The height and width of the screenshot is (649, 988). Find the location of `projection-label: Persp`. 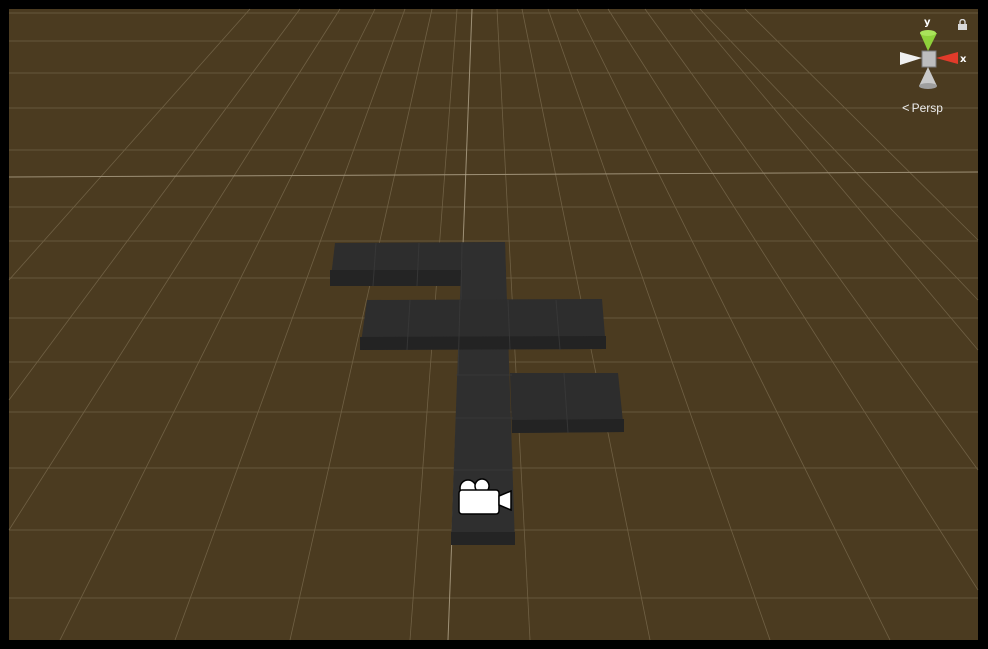

projection-label: Persp is located at coordinates (927, 108).